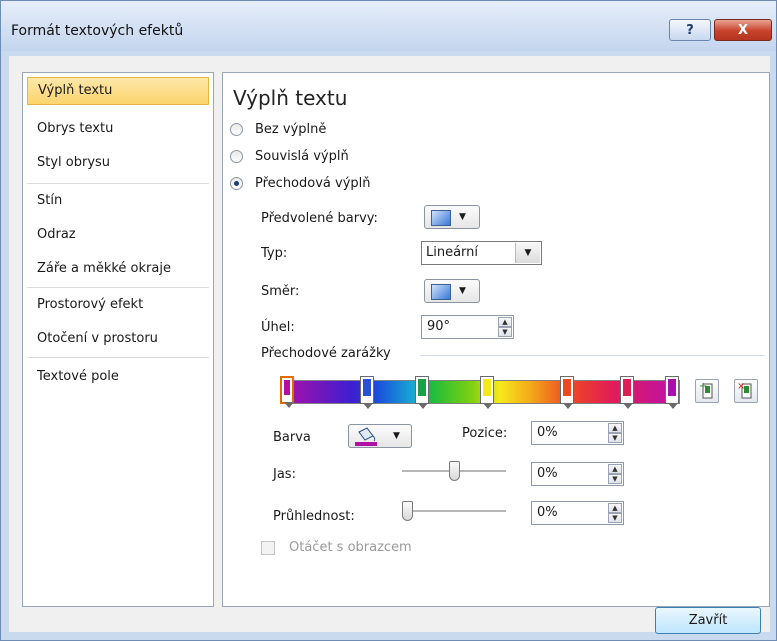 Image resolution: width=777 pixels, height=641 pixels. I want to click on nav-item-label: Prostorový efekt, so click(90, 304).